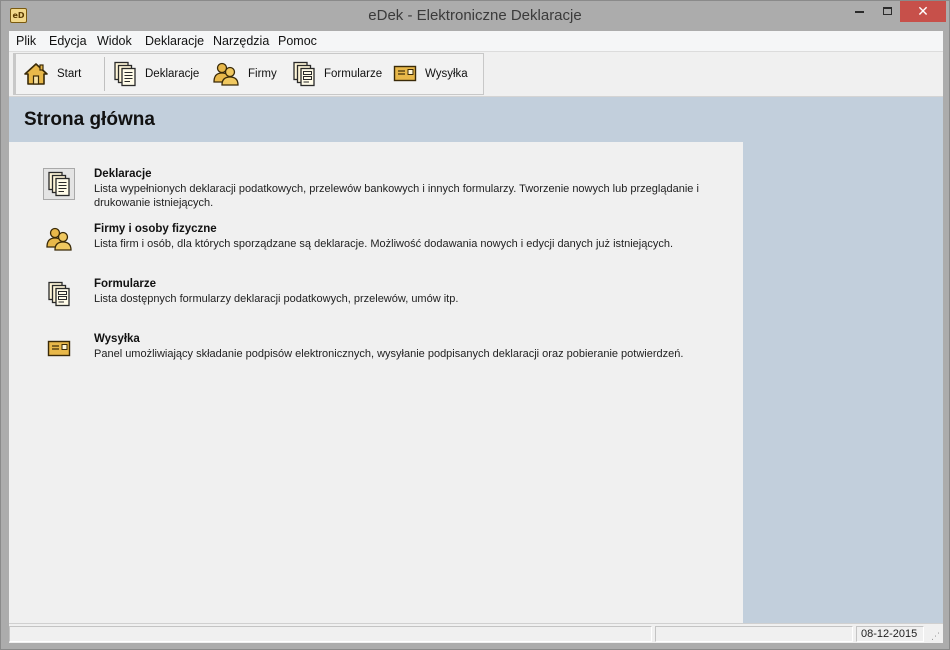 This screenshot has height=650, width=950. I want to click on entry-deklaracje-title: Deklaracje, so click(123, 174).